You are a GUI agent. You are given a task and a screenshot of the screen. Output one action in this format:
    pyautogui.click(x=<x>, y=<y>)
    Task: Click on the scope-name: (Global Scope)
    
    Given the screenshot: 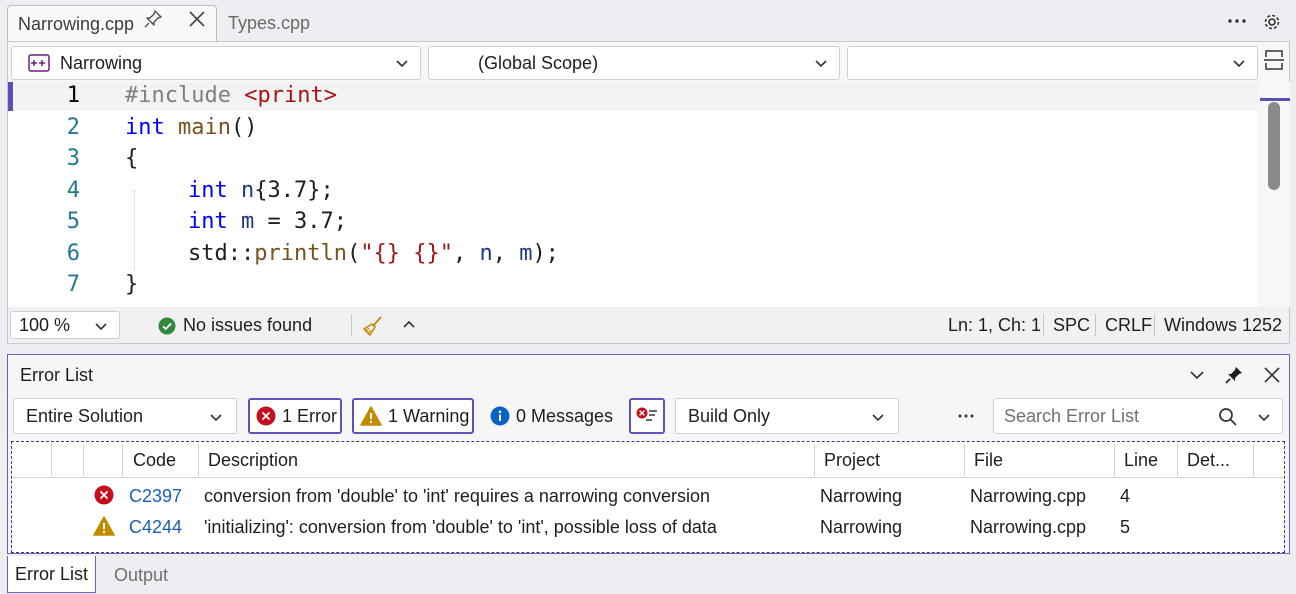 What is the action you would take?
    pyautogui.click(x=538, y=62)
    